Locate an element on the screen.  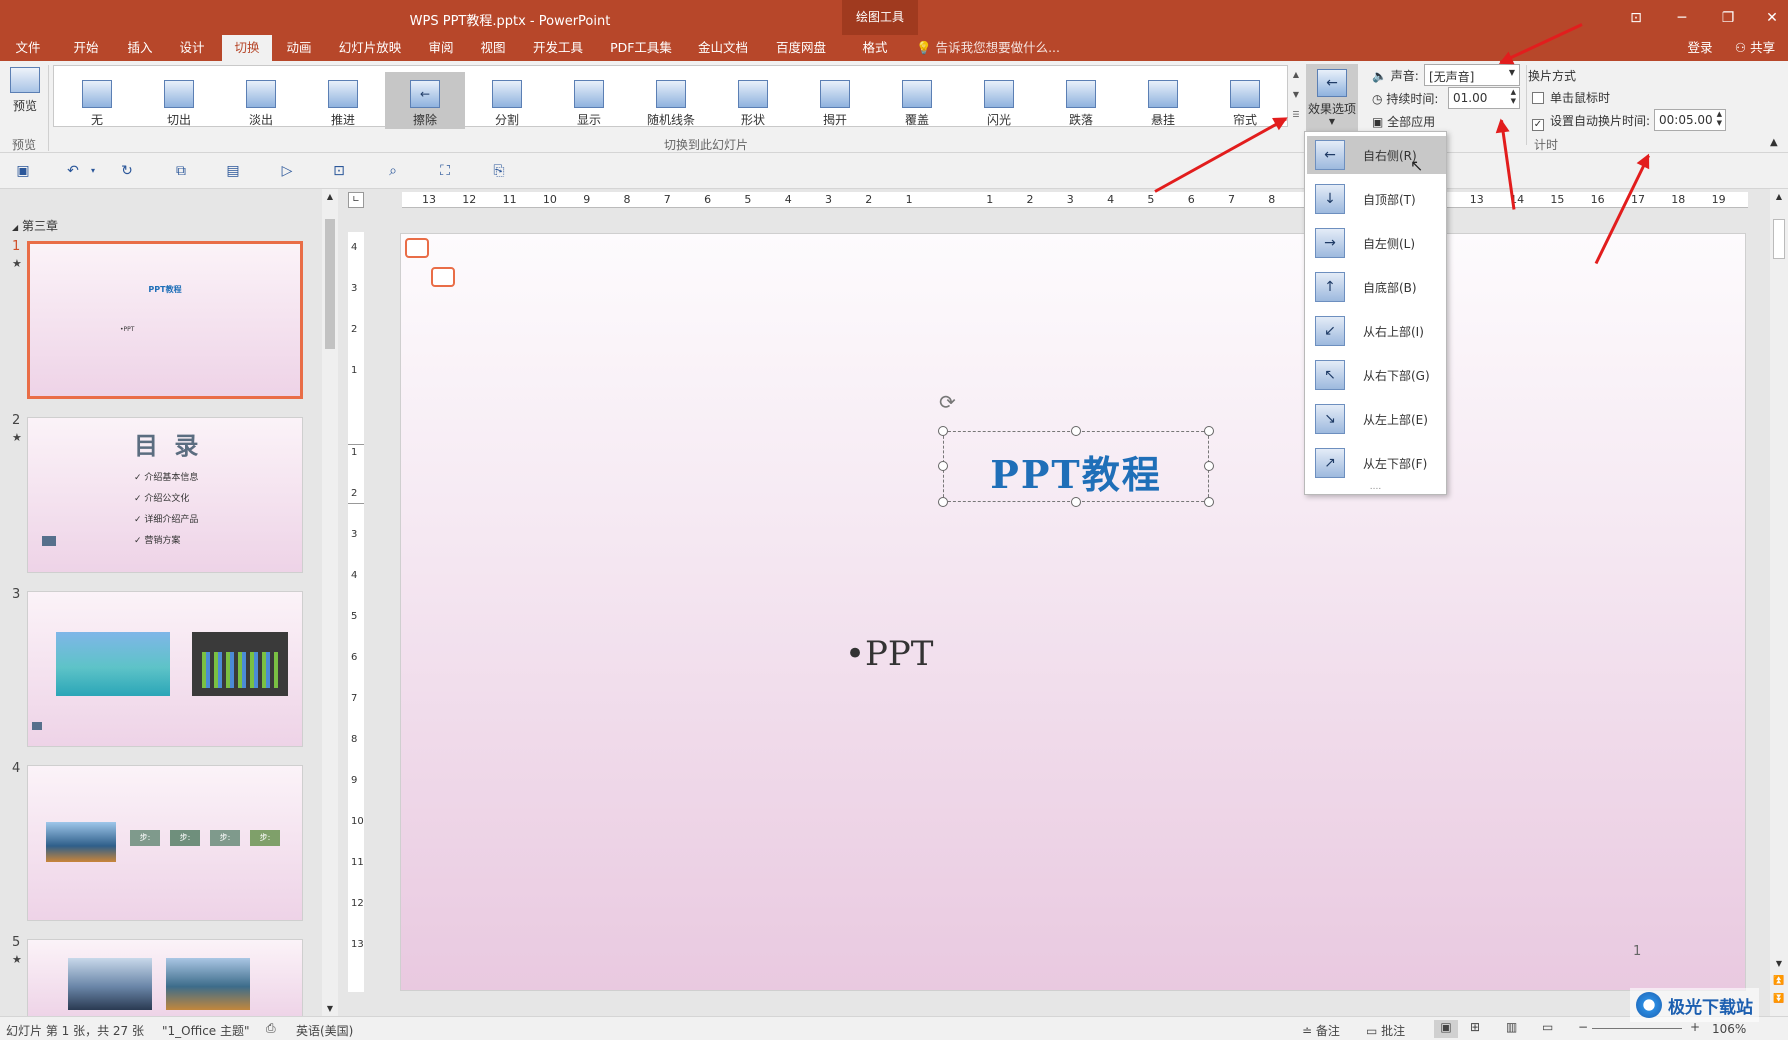
close-button: ✕ is located at coordinates (1769, 17).